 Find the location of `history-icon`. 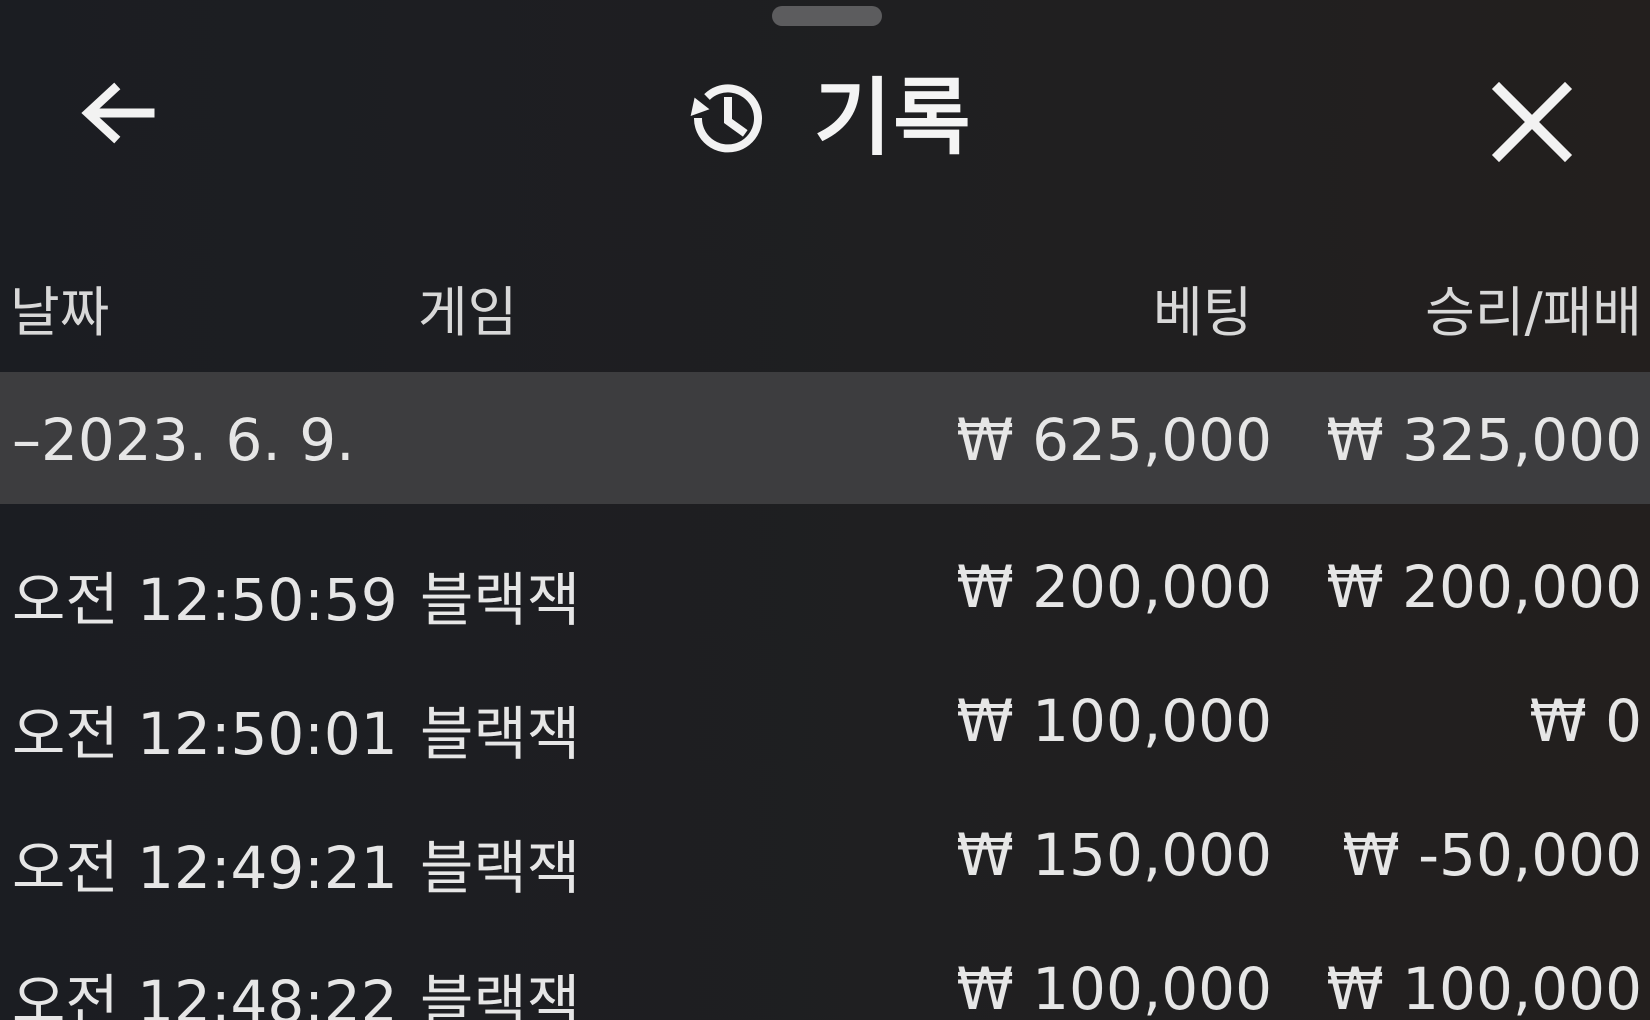

history-icon is located at coordinates (726, 118).